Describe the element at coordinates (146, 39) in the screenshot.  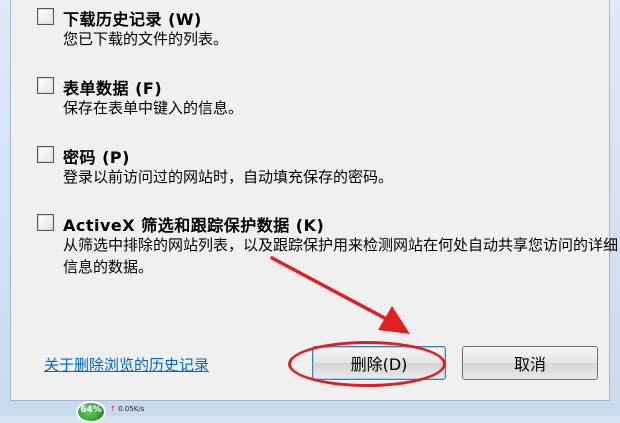
I see `option-description: 您已下载的文件的列表。` at that location.